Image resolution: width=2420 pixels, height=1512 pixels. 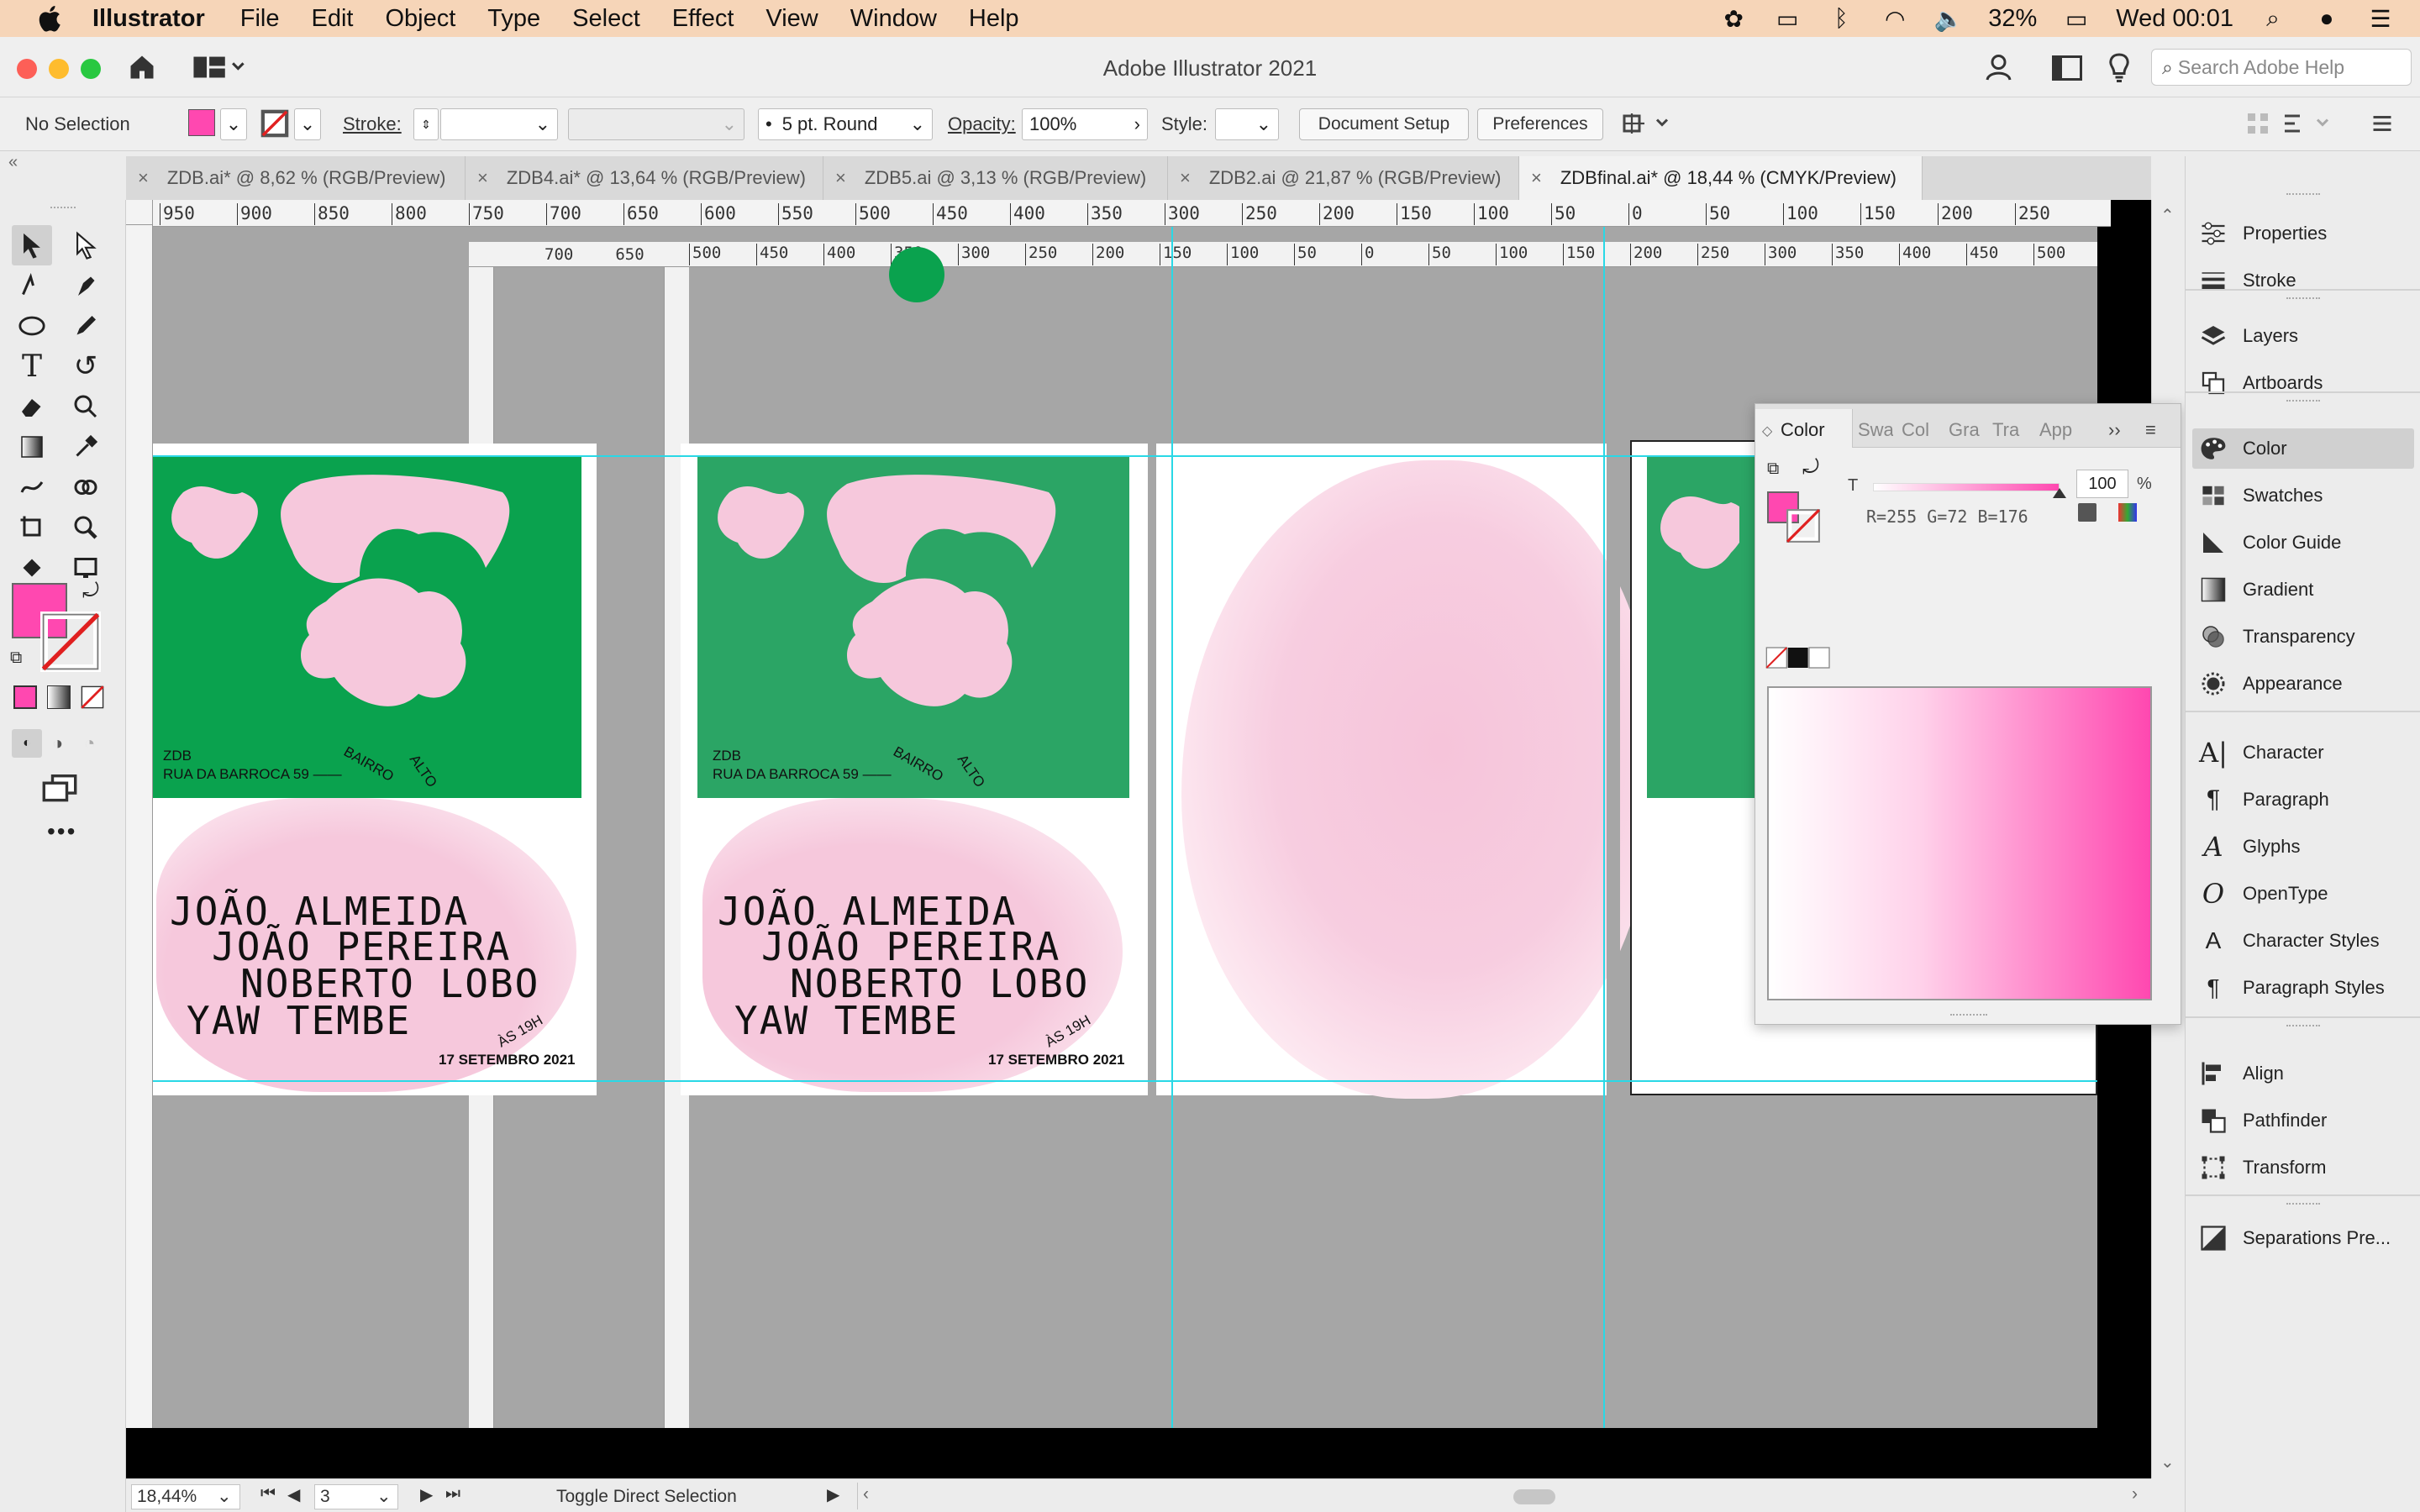 What do you see at coordinates (656, 124) in the screenshot?
I see `variable-width-profile: ⌄` at bounding box center [656, 124].